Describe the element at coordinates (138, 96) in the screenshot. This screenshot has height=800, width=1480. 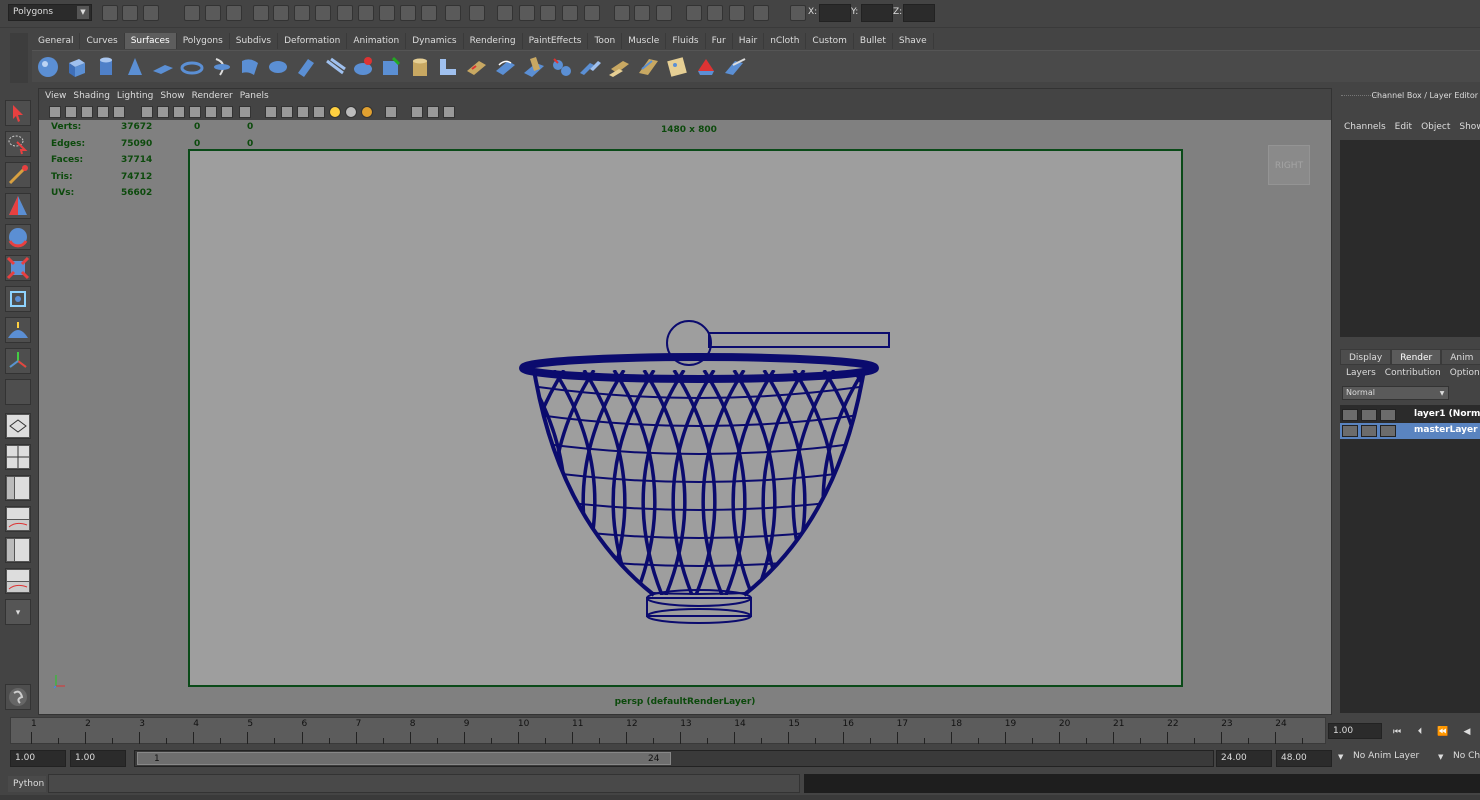
I see `panel-menu-lighting: Lighting` at that location.